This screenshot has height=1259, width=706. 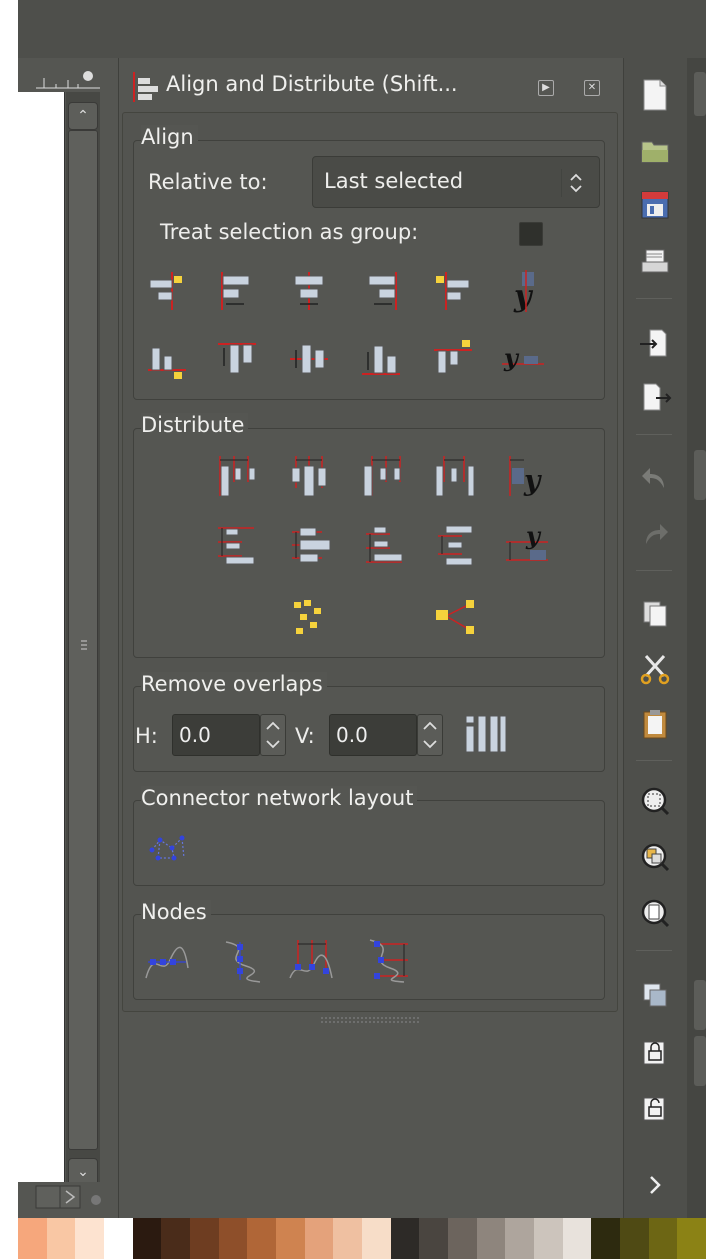 What do you see at coordinates (655, 343) in the screenshot?
I see `import-button` at bounding box center [655, 343].